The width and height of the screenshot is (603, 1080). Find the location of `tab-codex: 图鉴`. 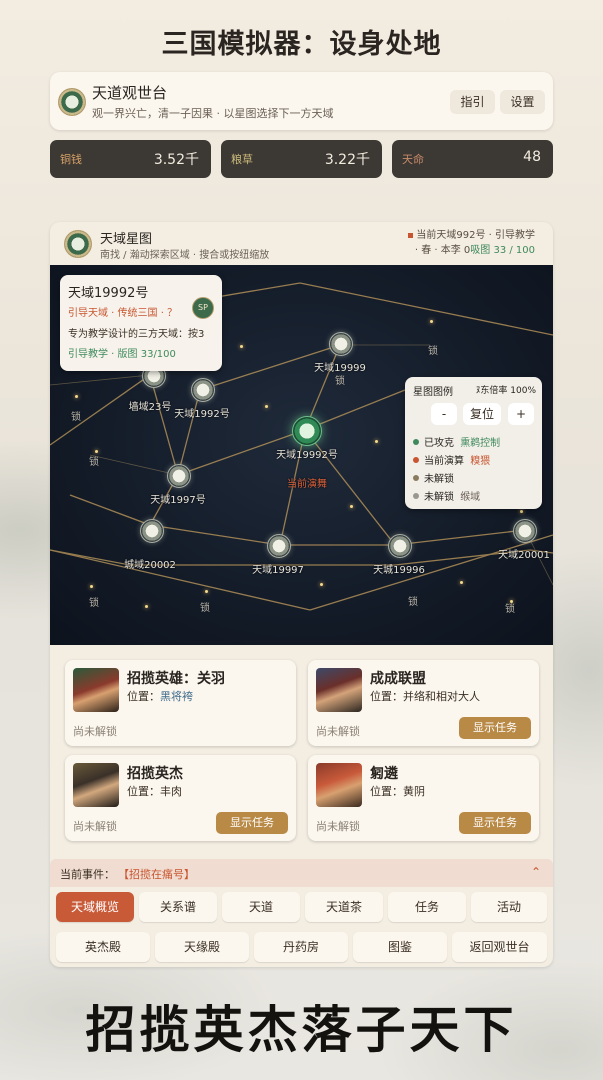

tab-codex: 图鉴 is located at coordinates (400, 947).